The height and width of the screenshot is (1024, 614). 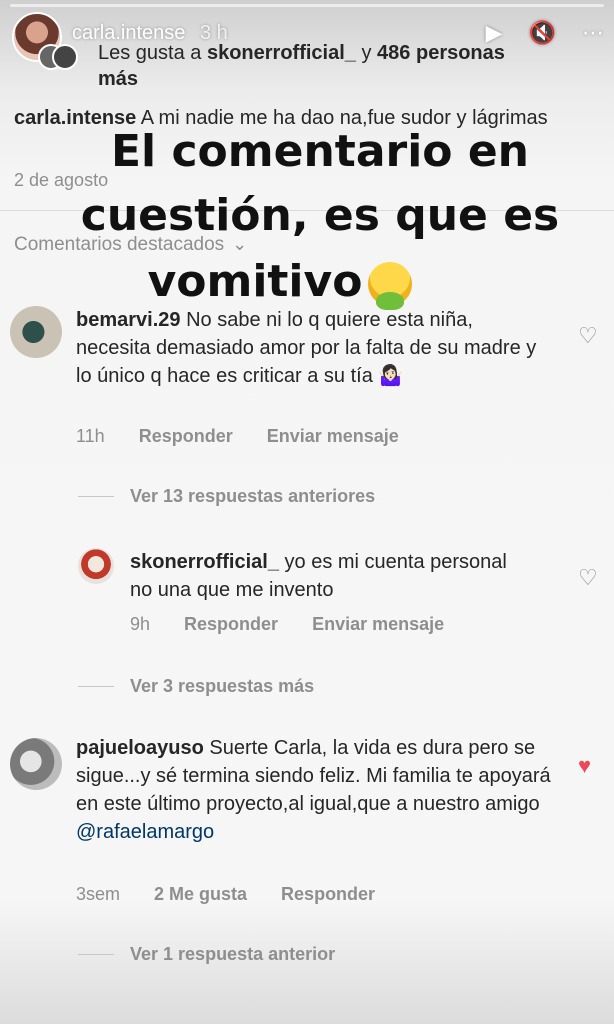 What do you see at coordinates (200, 894) in the screenshot?
I see `likes-count: 2 Me gusta` at bounding box center [200, 894].